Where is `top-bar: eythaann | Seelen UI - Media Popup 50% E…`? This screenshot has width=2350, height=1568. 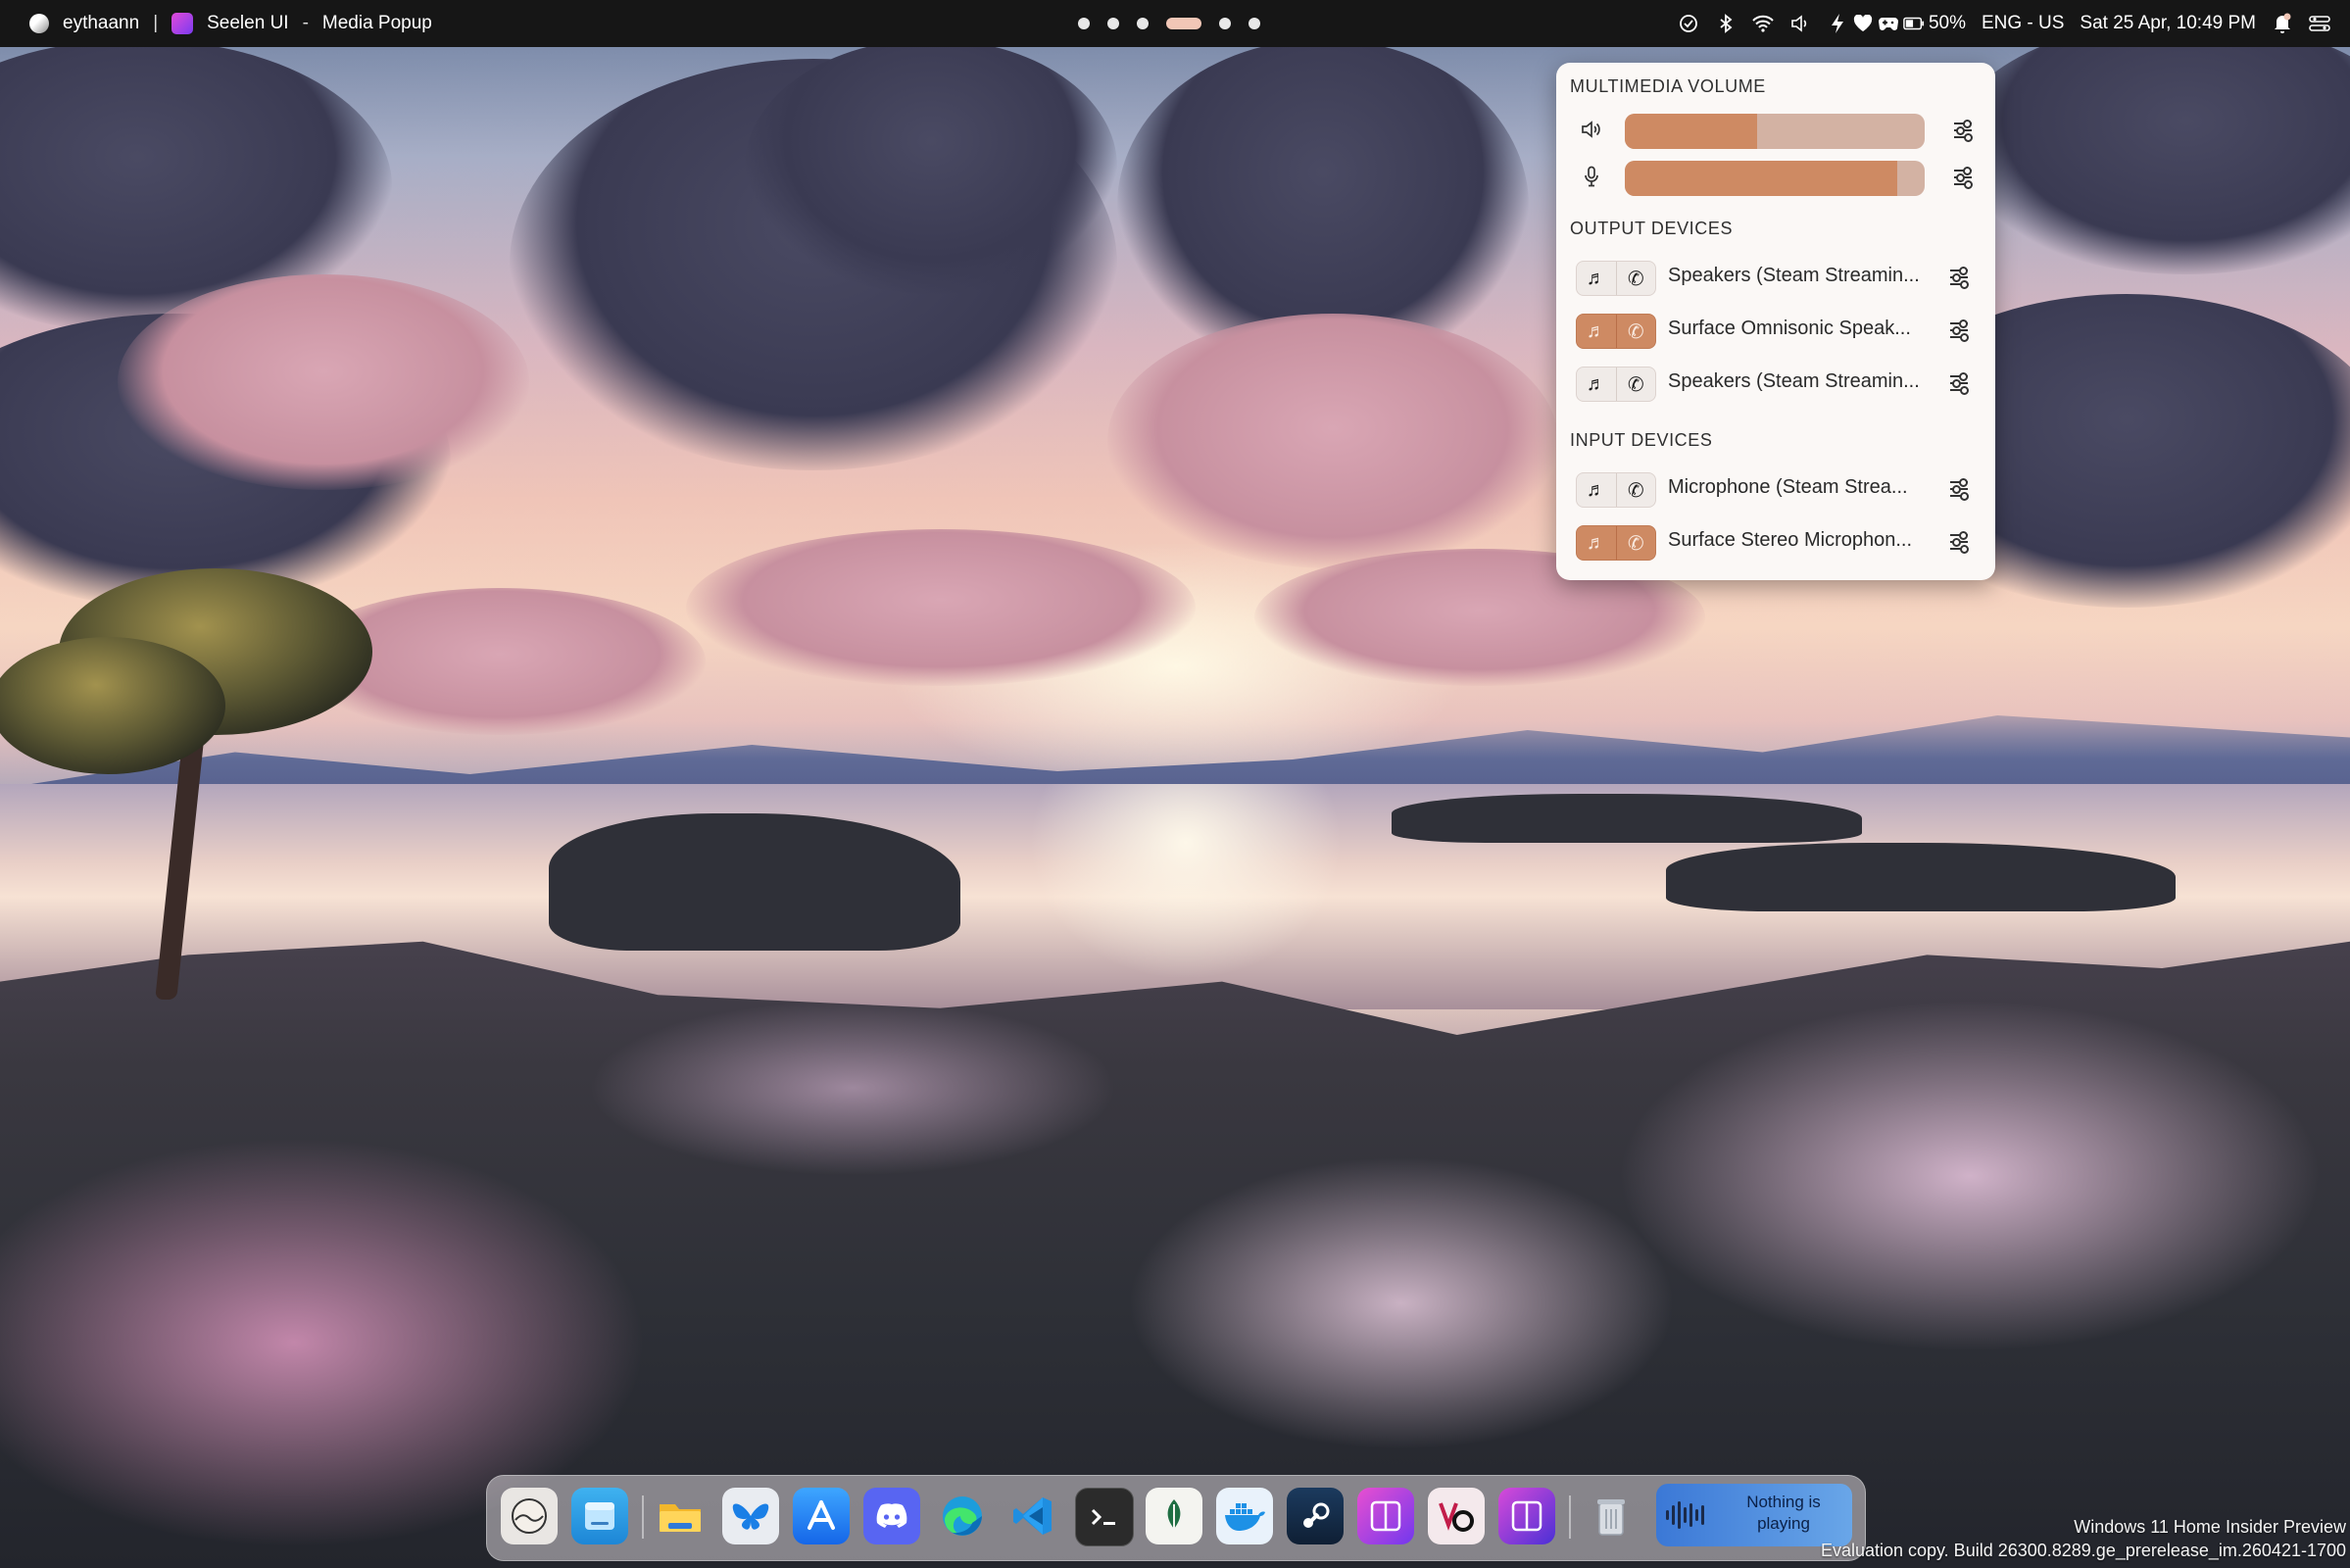
top-bar: eythaann | Seelen UI - Media Popup 50% E… is located at coordinates (1175, 23).